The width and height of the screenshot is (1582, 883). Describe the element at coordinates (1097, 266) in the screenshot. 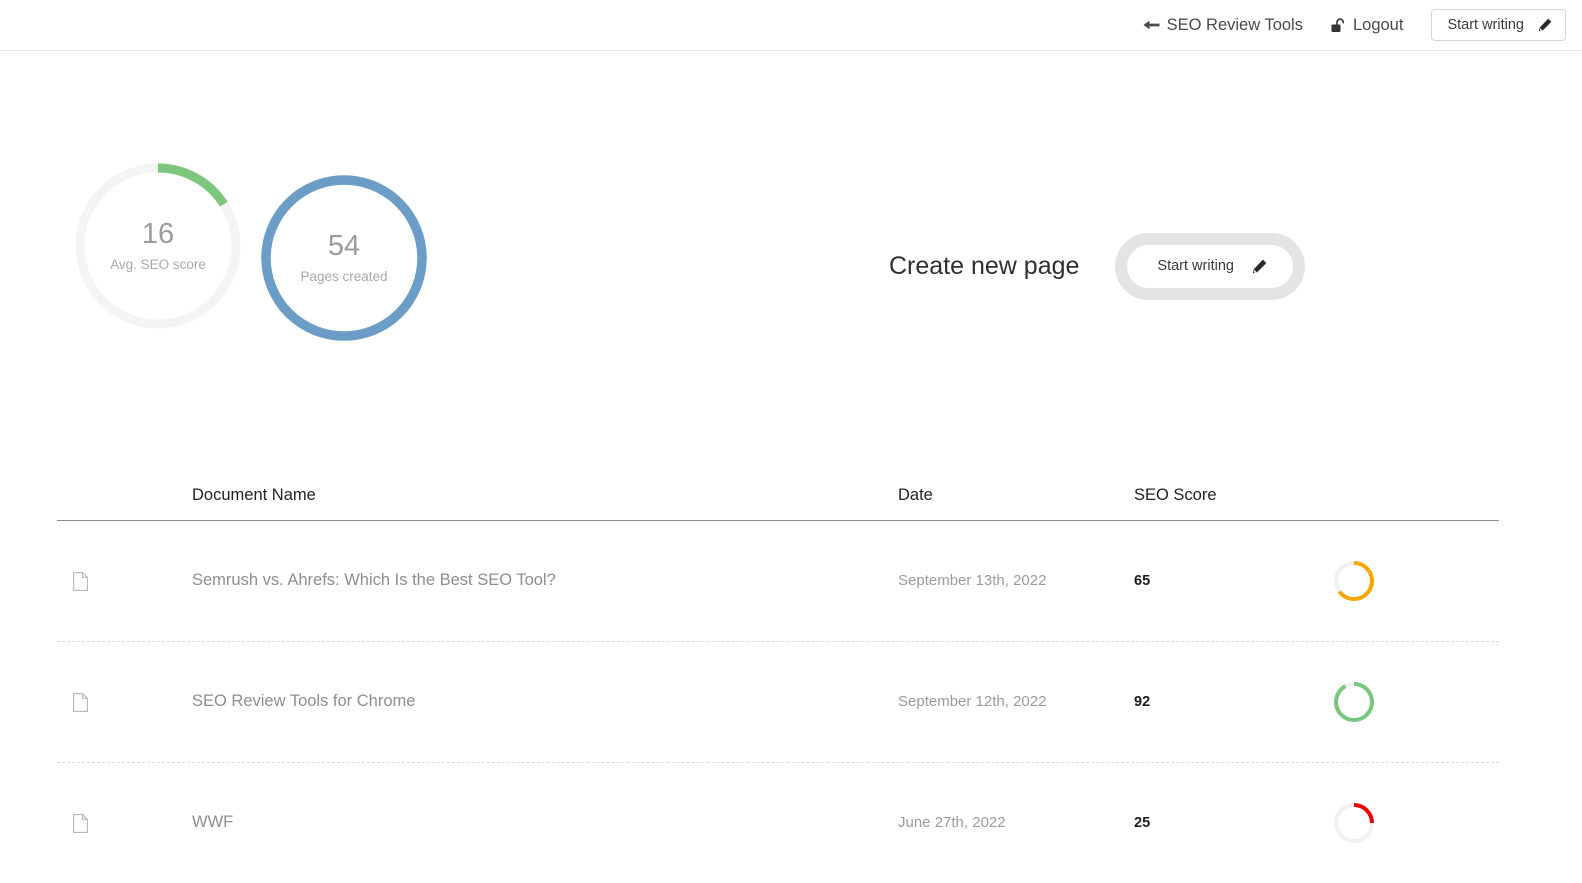

I see `create-new-page-block: Create new page Start writing` at that location.